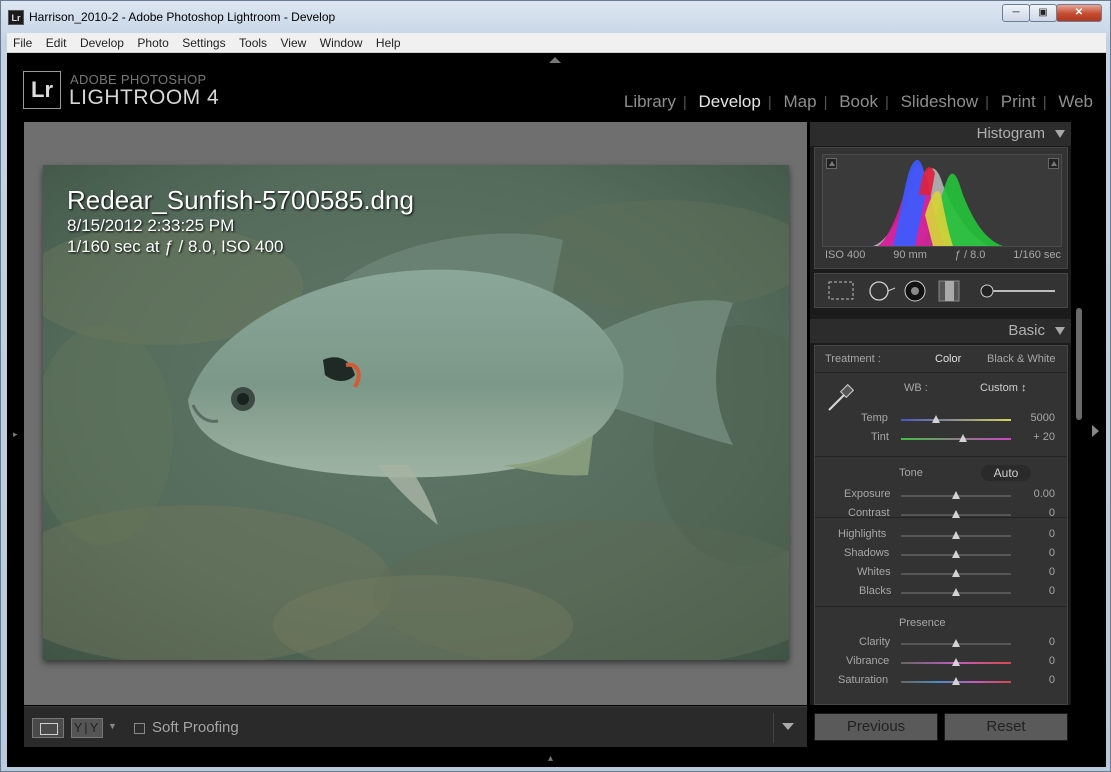 This screenshot has height=772, width=1111. I want to click on histogram-graph, so click(942, 200).